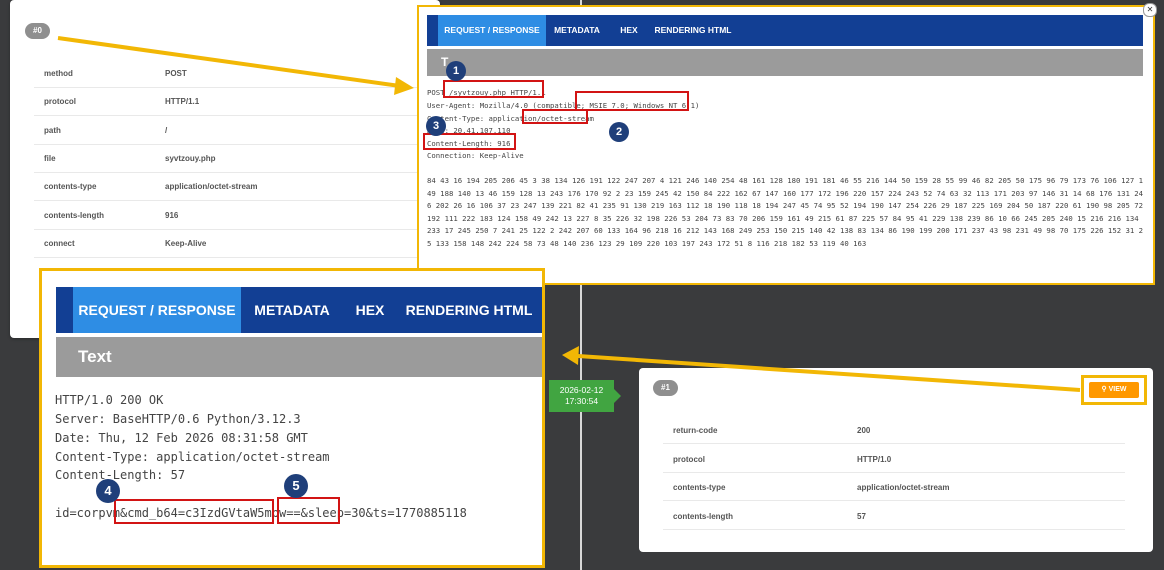 This screenshot has height=570, width=1164. What do you see at coordinates (244, 158) in the screenshot?
I see `field-row: file syvtzouy.php` at bounding box center [244, 158].